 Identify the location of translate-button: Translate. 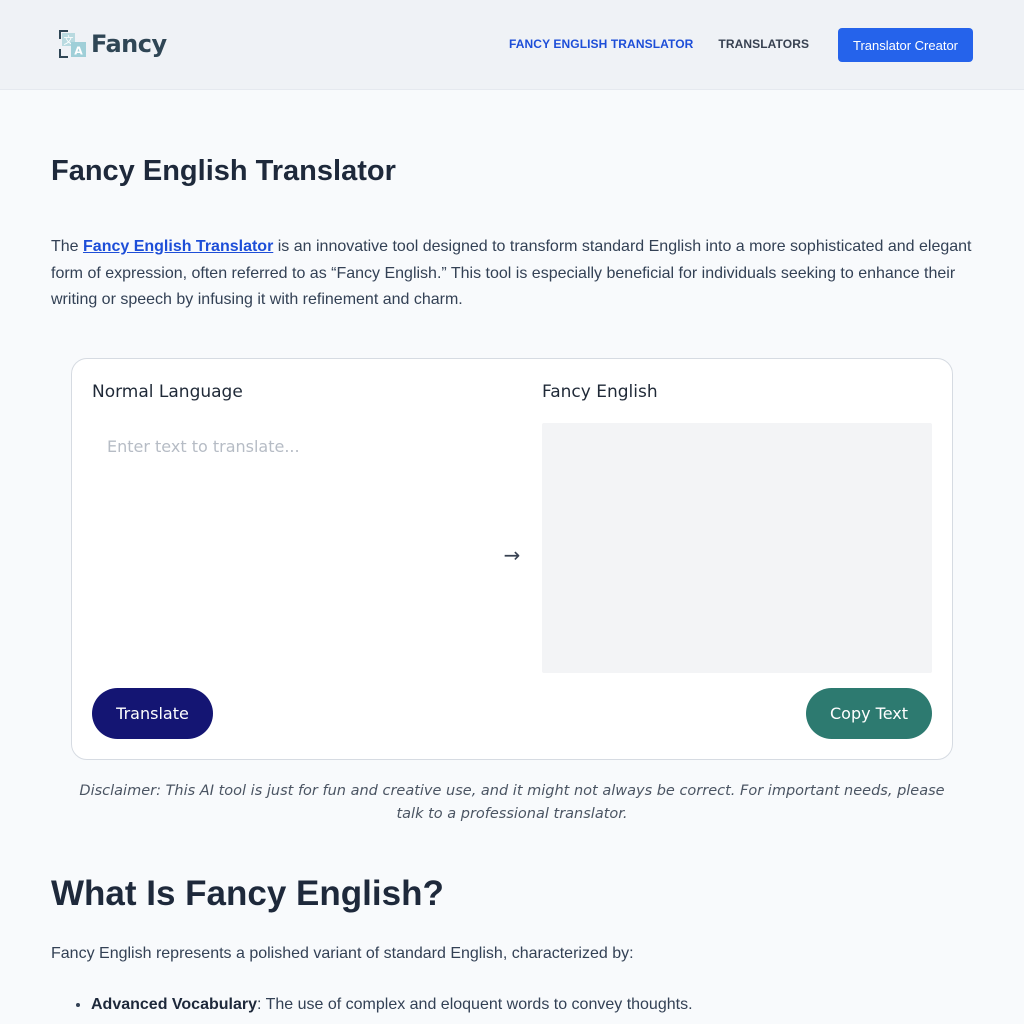
(152, 713).